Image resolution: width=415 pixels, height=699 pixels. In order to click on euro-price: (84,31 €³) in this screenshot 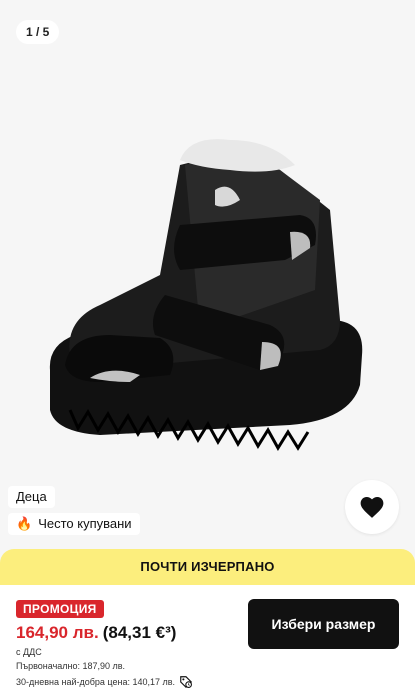, I will do `click(139, 632)`.